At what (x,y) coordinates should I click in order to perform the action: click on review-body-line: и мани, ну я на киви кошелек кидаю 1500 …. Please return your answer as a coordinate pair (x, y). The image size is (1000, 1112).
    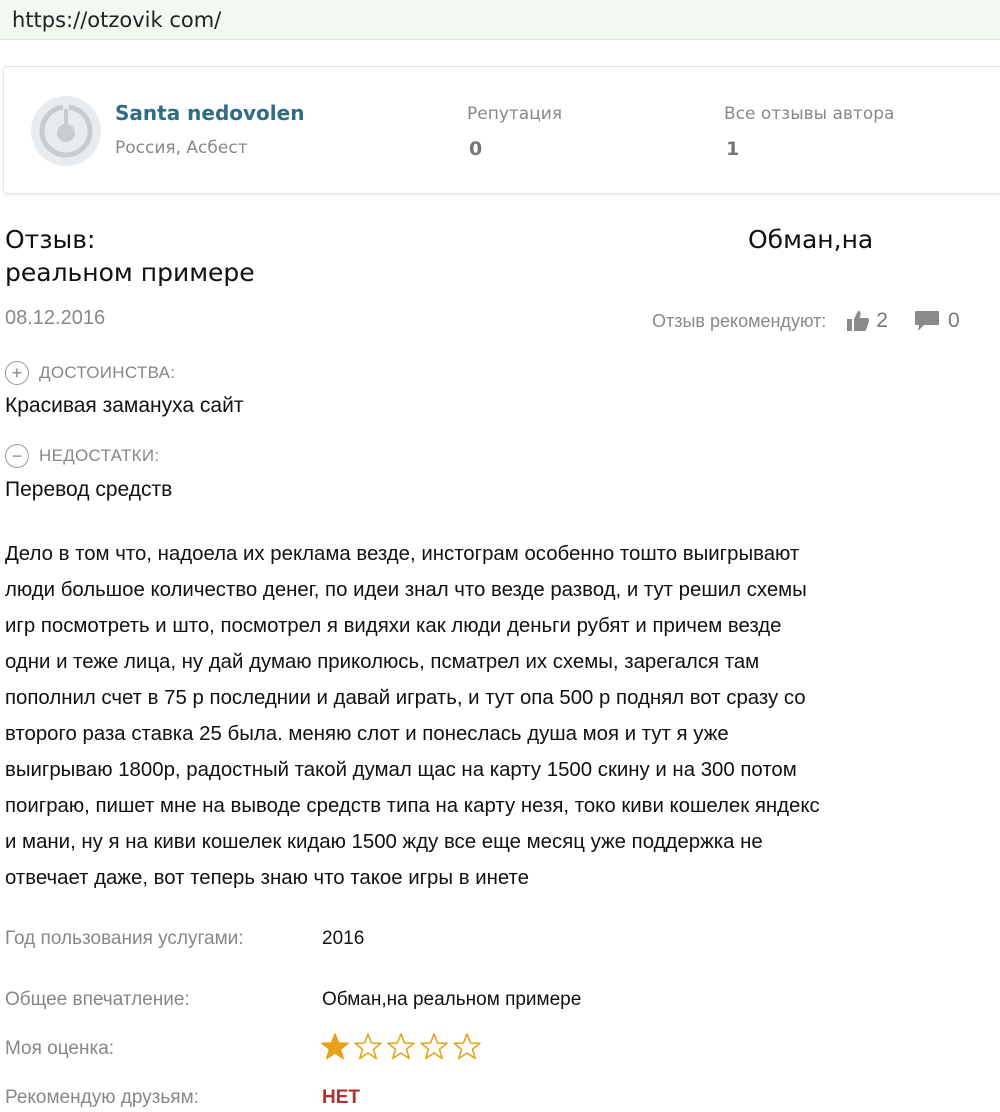
    Looking at the image, I should click on (384, 842).